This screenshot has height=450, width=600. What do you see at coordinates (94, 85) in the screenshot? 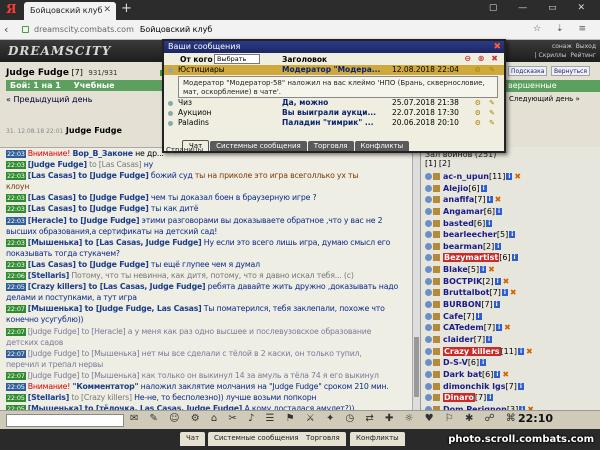
I see `fight-kind: Учебные` at bounding box center [94, 85].